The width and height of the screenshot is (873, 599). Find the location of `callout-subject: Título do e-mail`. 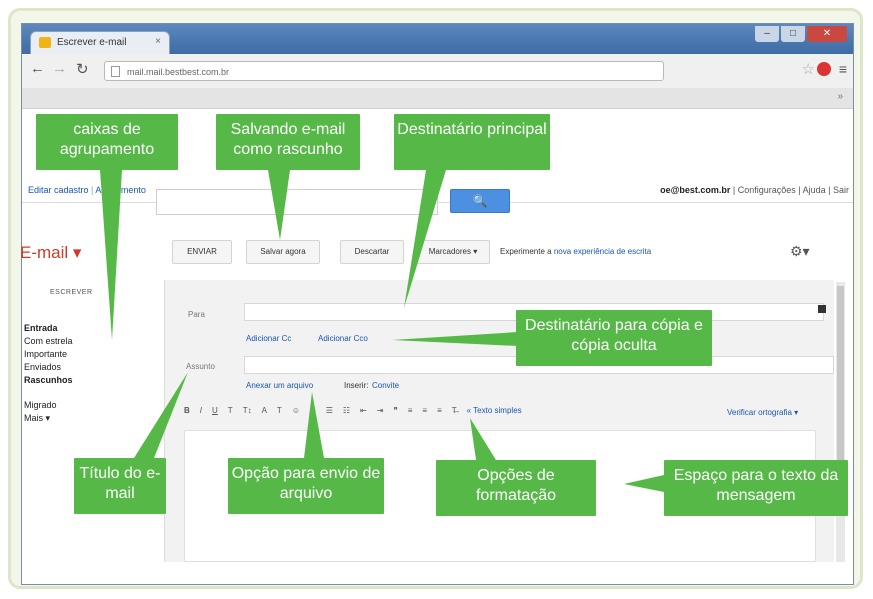

callout-subject: Título do e-mail is located at coordinates (120, 486).